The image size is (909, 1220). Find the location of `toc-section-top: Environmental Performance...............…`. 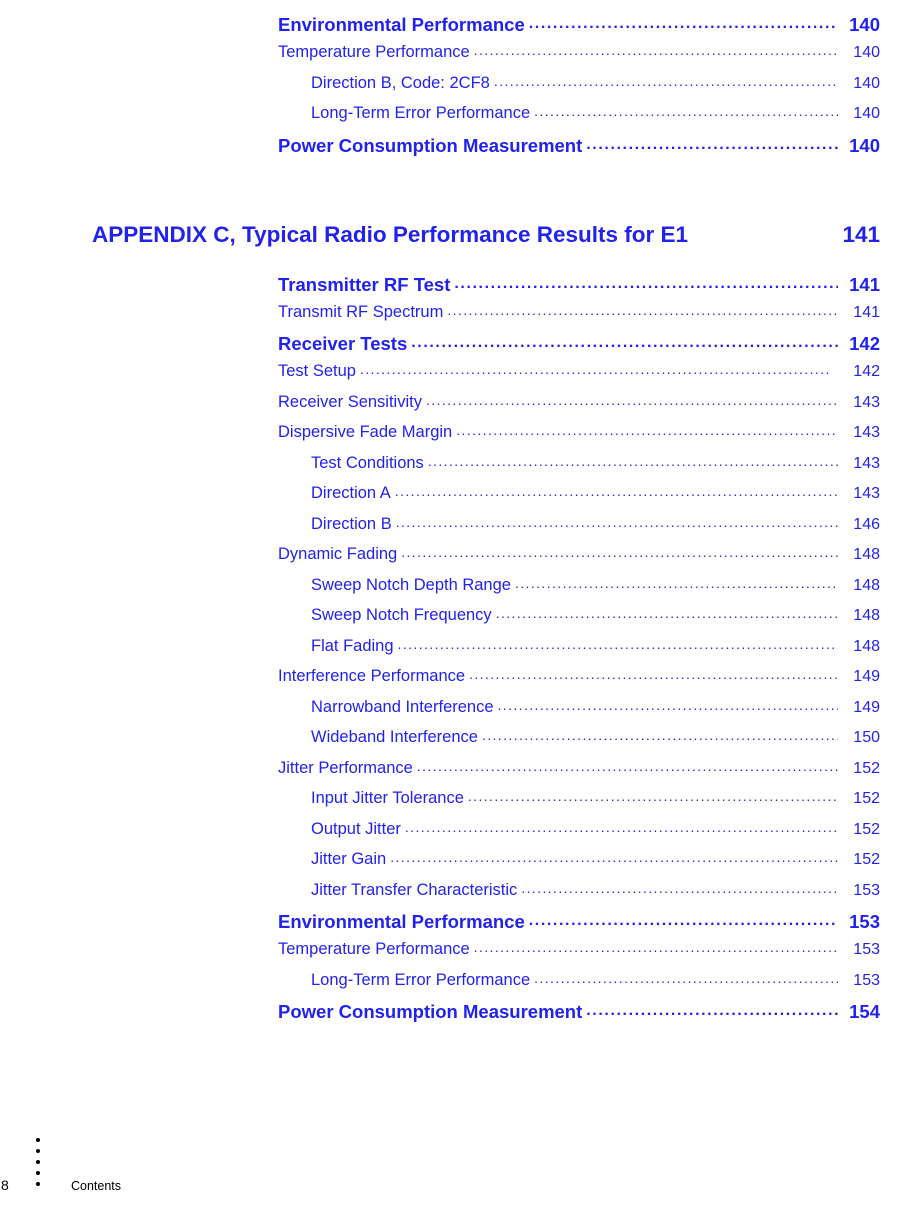

toc-section-top: Environmental Performance...............… is located at coordinates (454, 89).